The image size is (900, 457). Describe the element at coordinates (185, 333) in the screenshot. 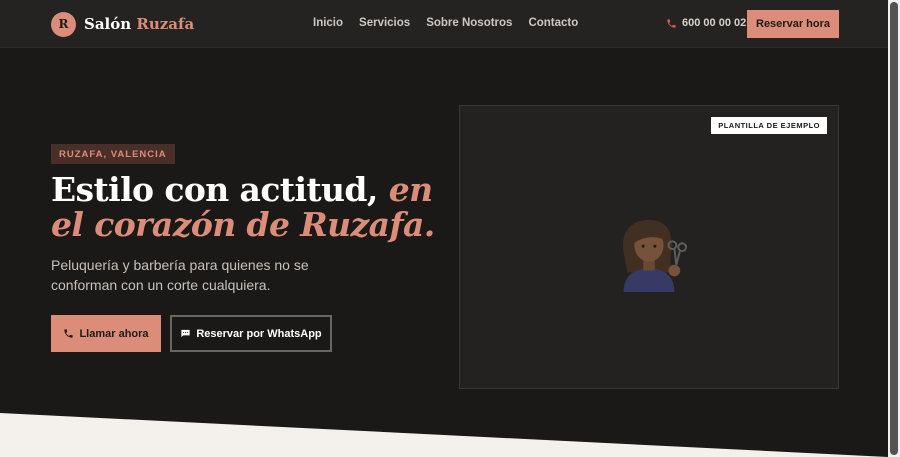

I see `chat-icon` at that location.